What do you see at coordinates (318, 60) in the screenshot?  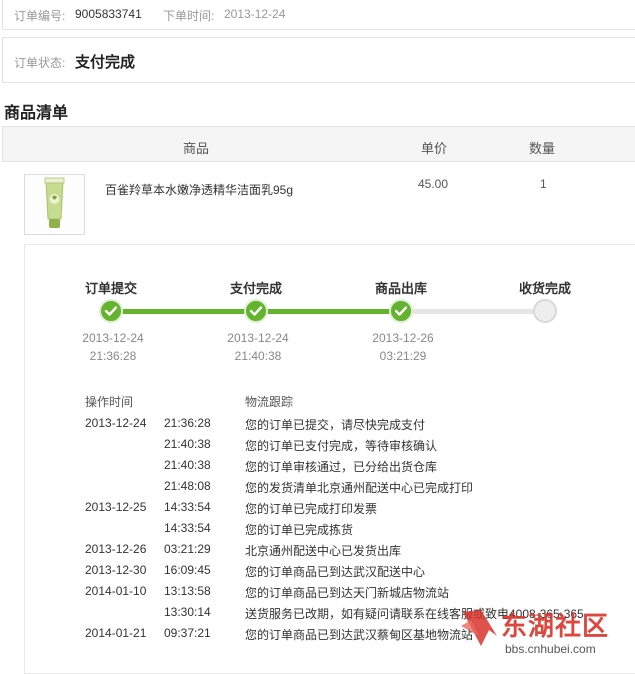 I see `order-status-bar: 订单状态: 支付完成` at bounding box center [318, 60].